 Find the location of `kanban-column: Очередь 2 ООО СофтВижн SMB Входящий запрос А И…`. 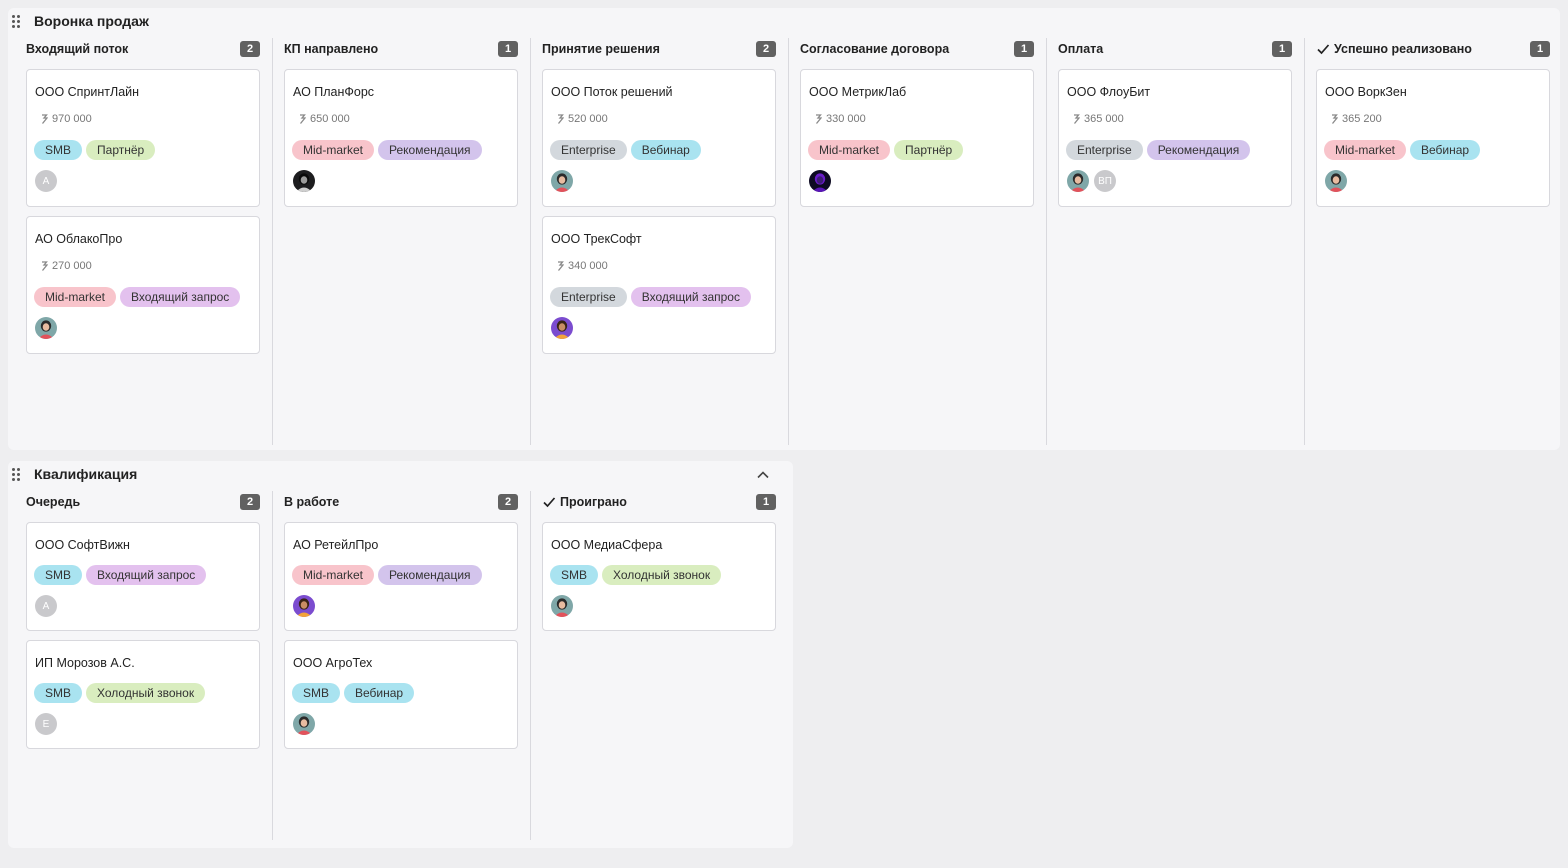

kanban-column: Очередь 2 ООО СофтВижн SMB Входящий запрос А И… is located at coordinates (155, 665).